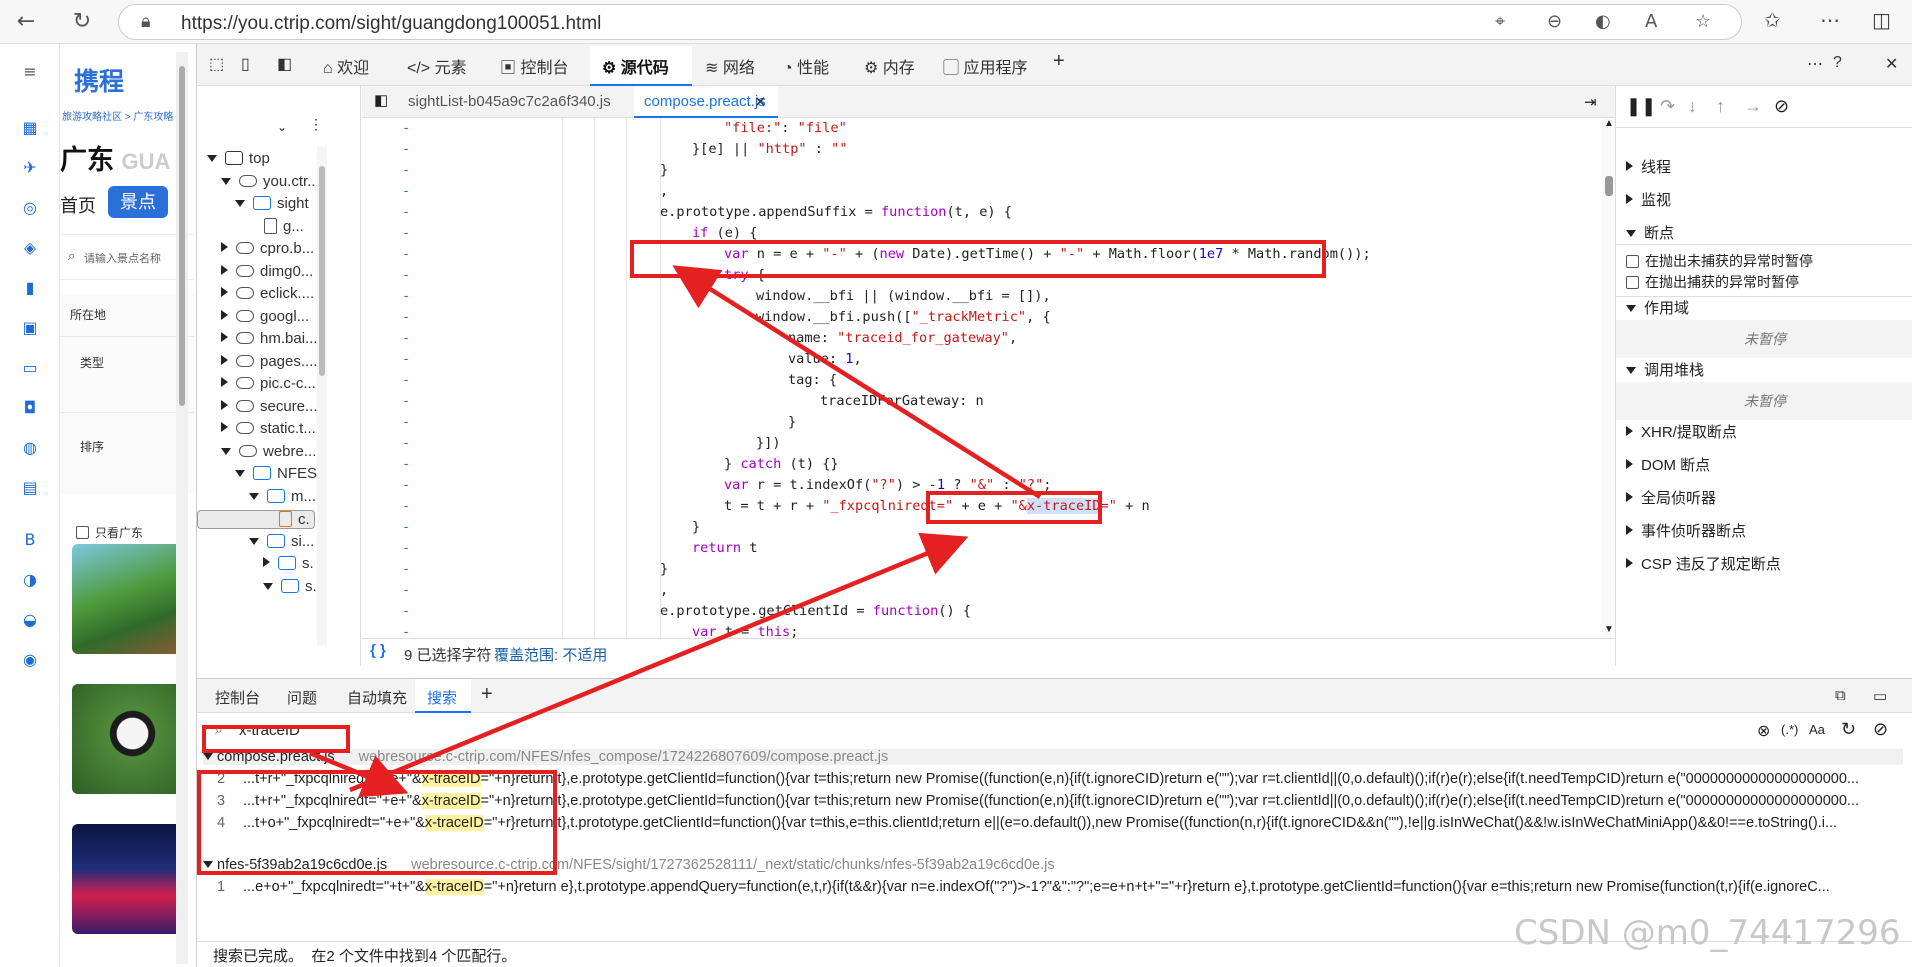  What do you see at coordinates (442, 697) in the screenshot?
I see `drawer-tab-search: 搜索` at bounding box center [442, 697].